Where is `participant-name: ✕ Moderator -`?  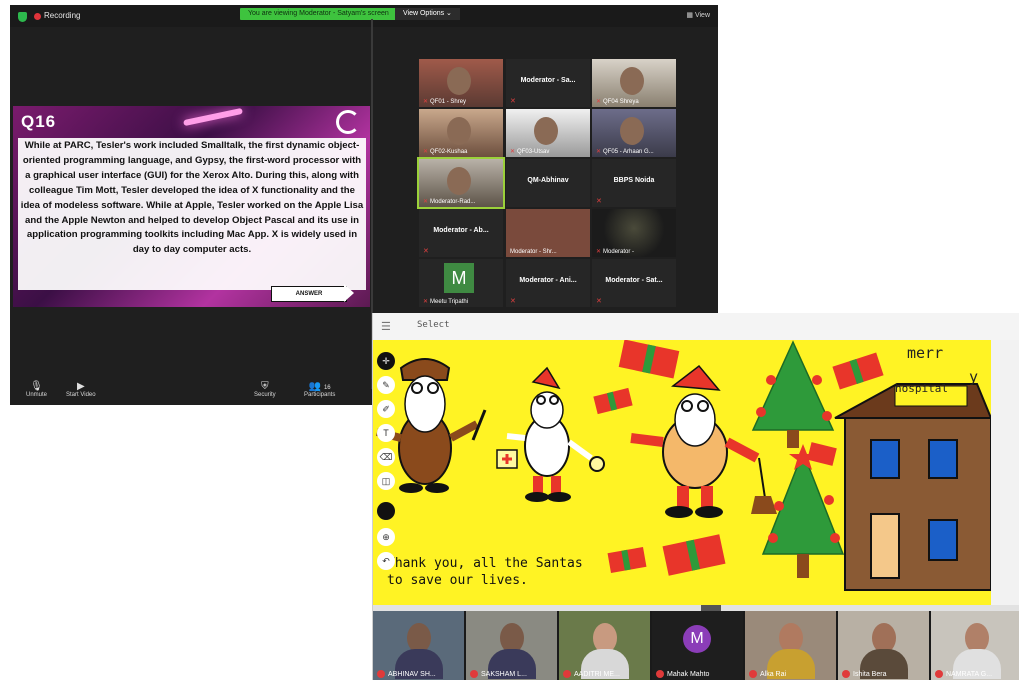 participant-name: ✕ Moderator - is located at coordinates (615, 251).